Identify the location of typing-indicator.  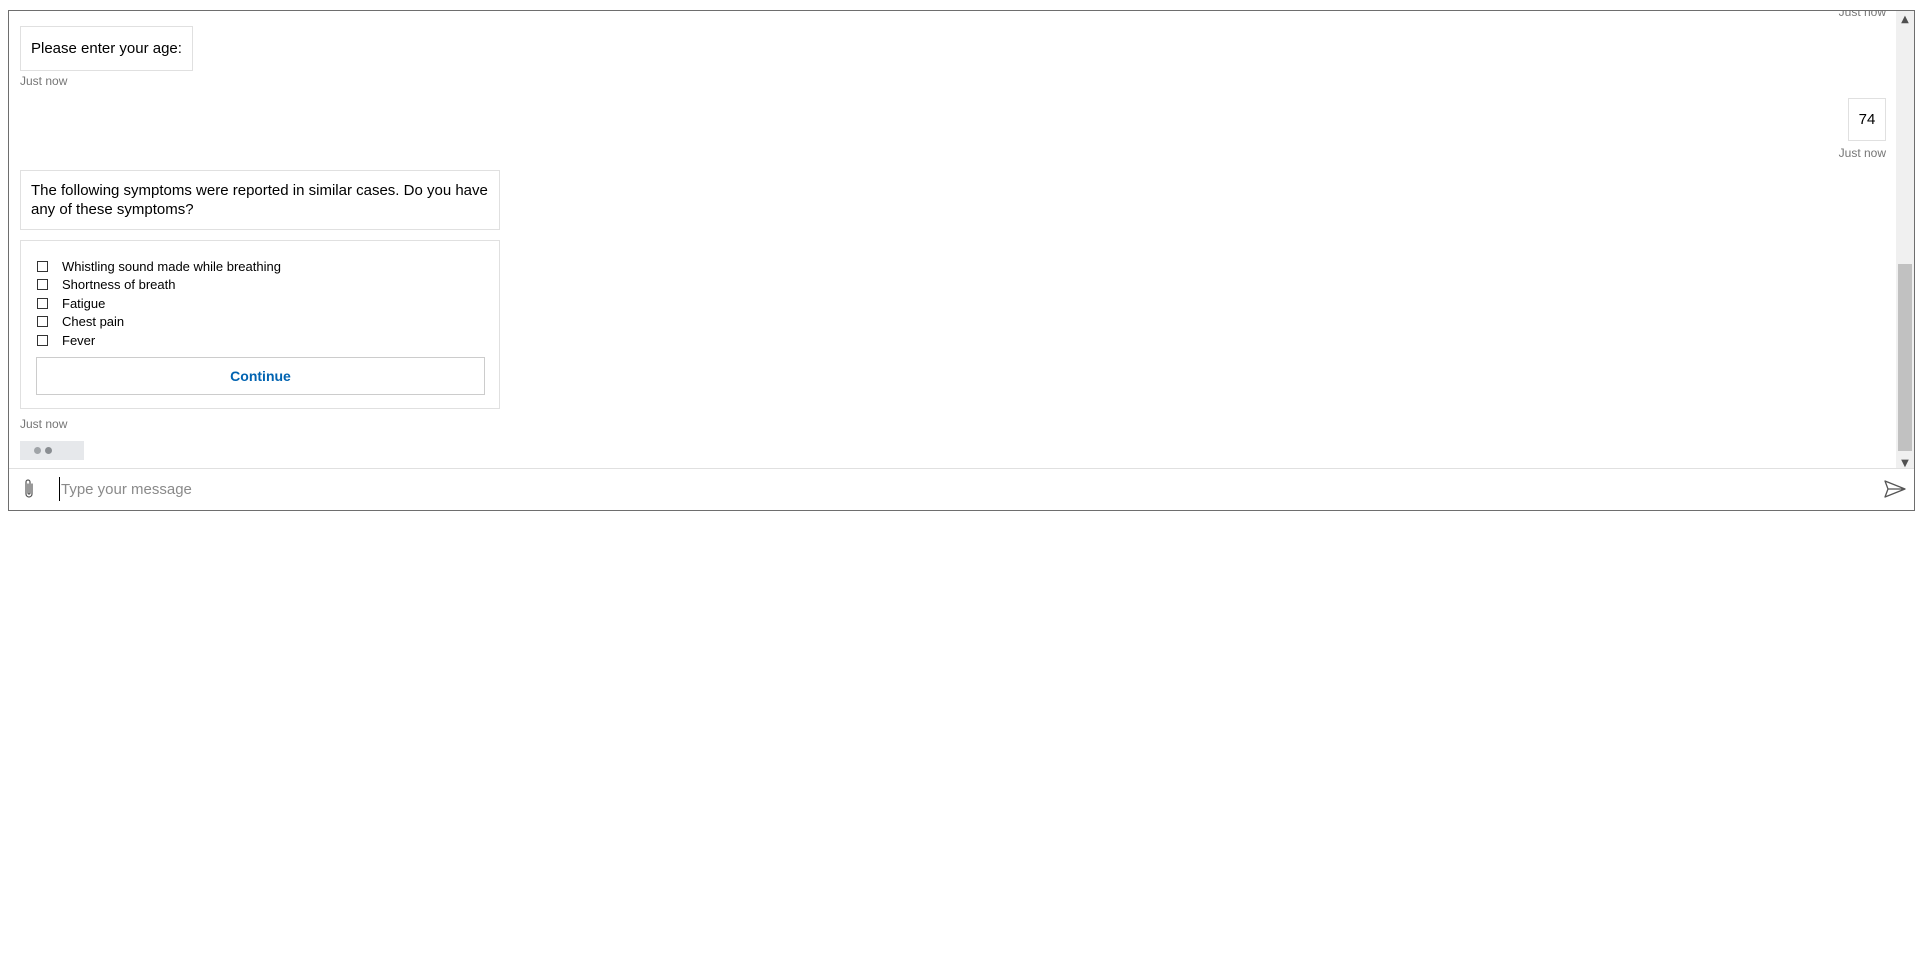
(52, 450).